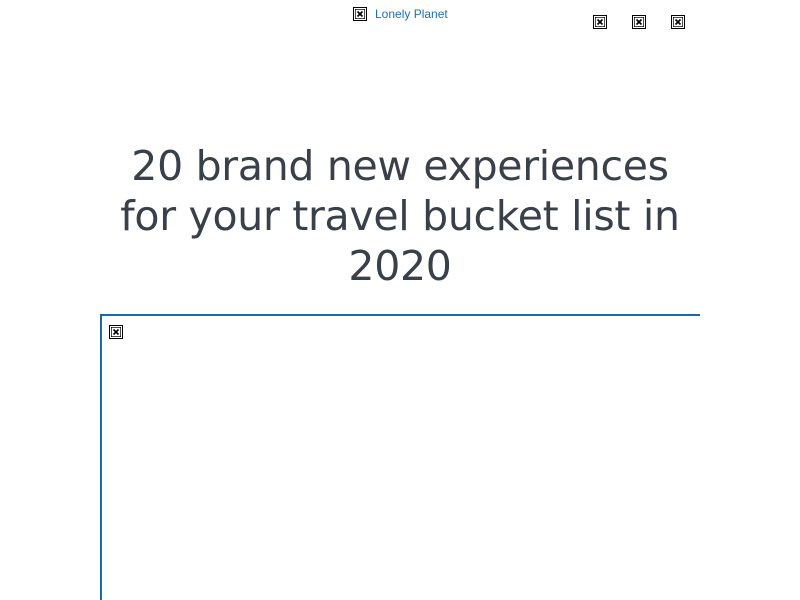 The height and width of the screenshot is (600, 800). I want to click on lonely-planet-logo-link: Lonely Planet, so click(400, 14).